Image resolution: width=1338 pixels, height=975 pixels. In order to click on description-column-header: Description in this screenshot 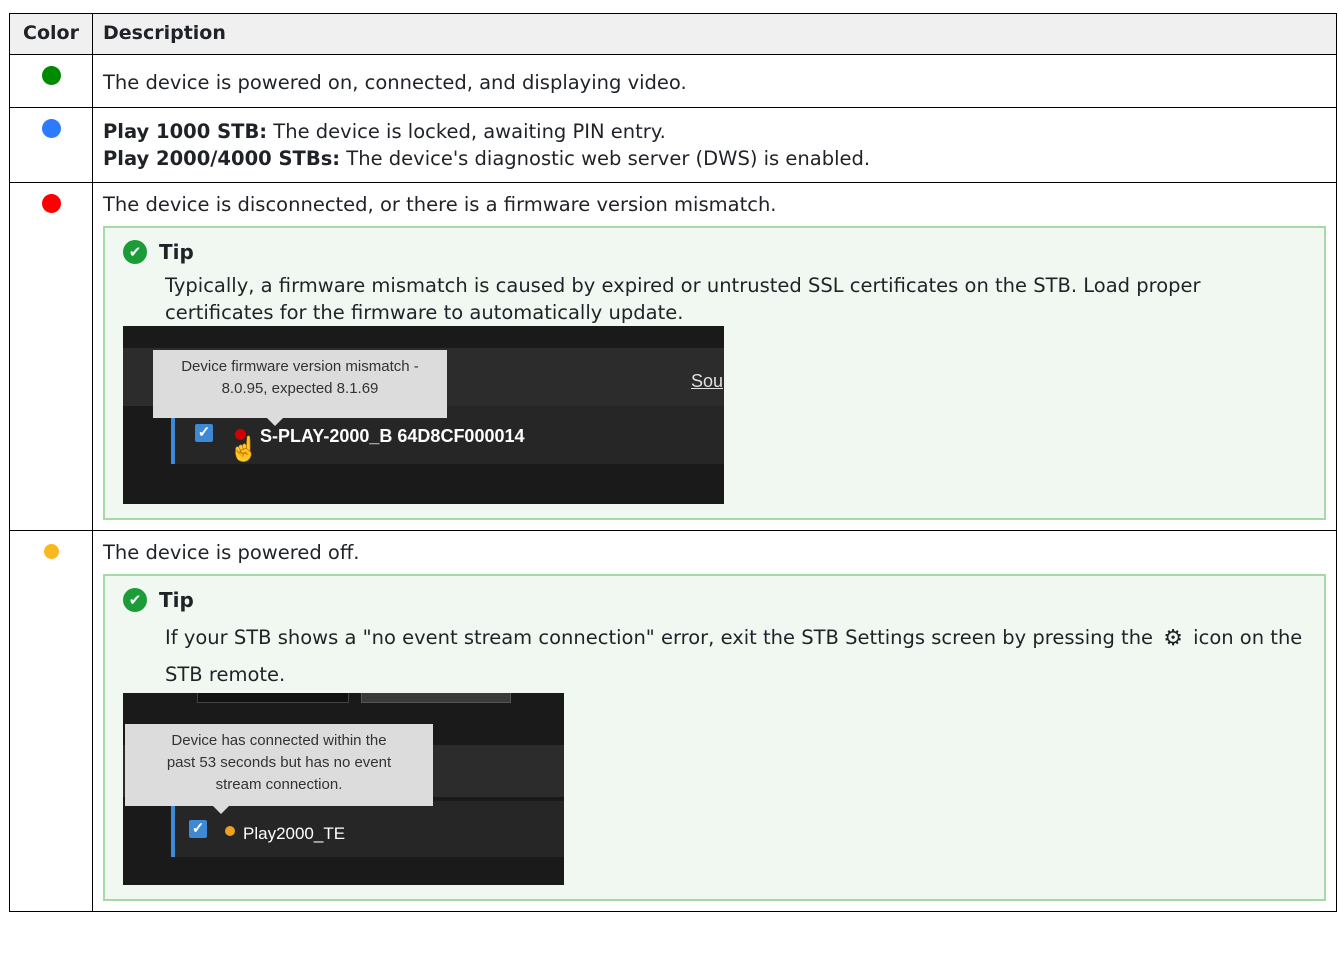, I will do `click(714, 34)`.